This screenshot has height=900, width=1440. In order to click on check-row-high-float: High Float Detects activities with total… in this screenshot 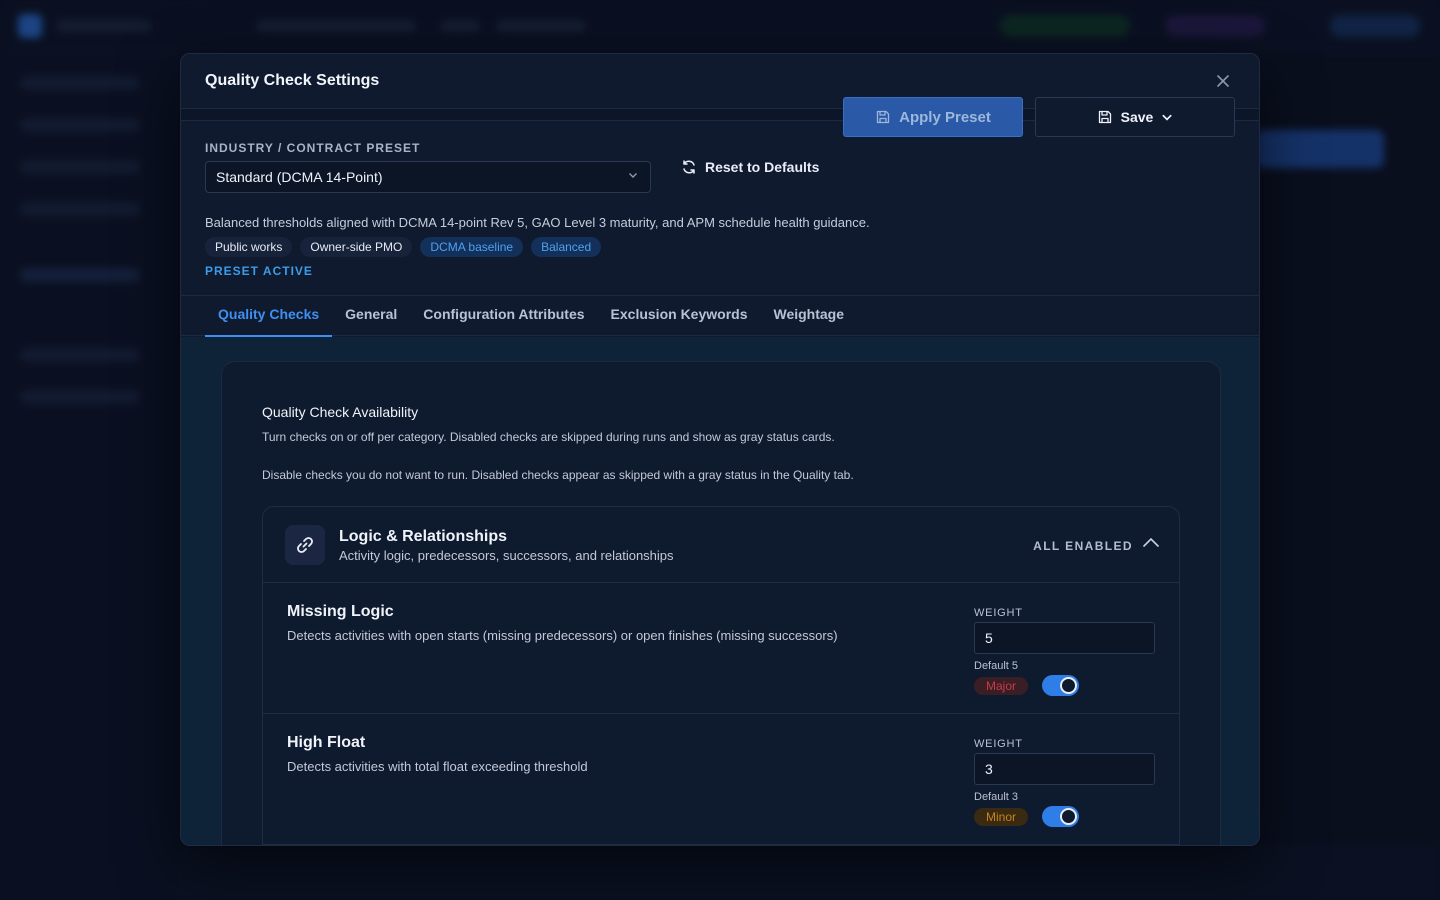, I will do `click(721, 779)`.